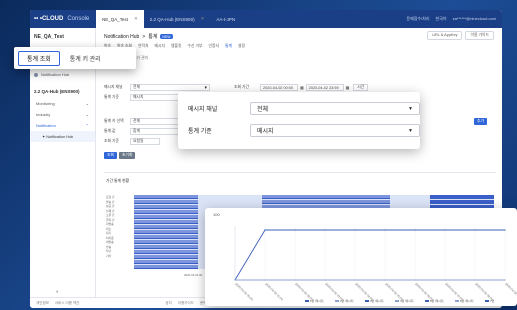 This screenshot has width=517, height=310. I want to click on series-line, so click(369, 255).